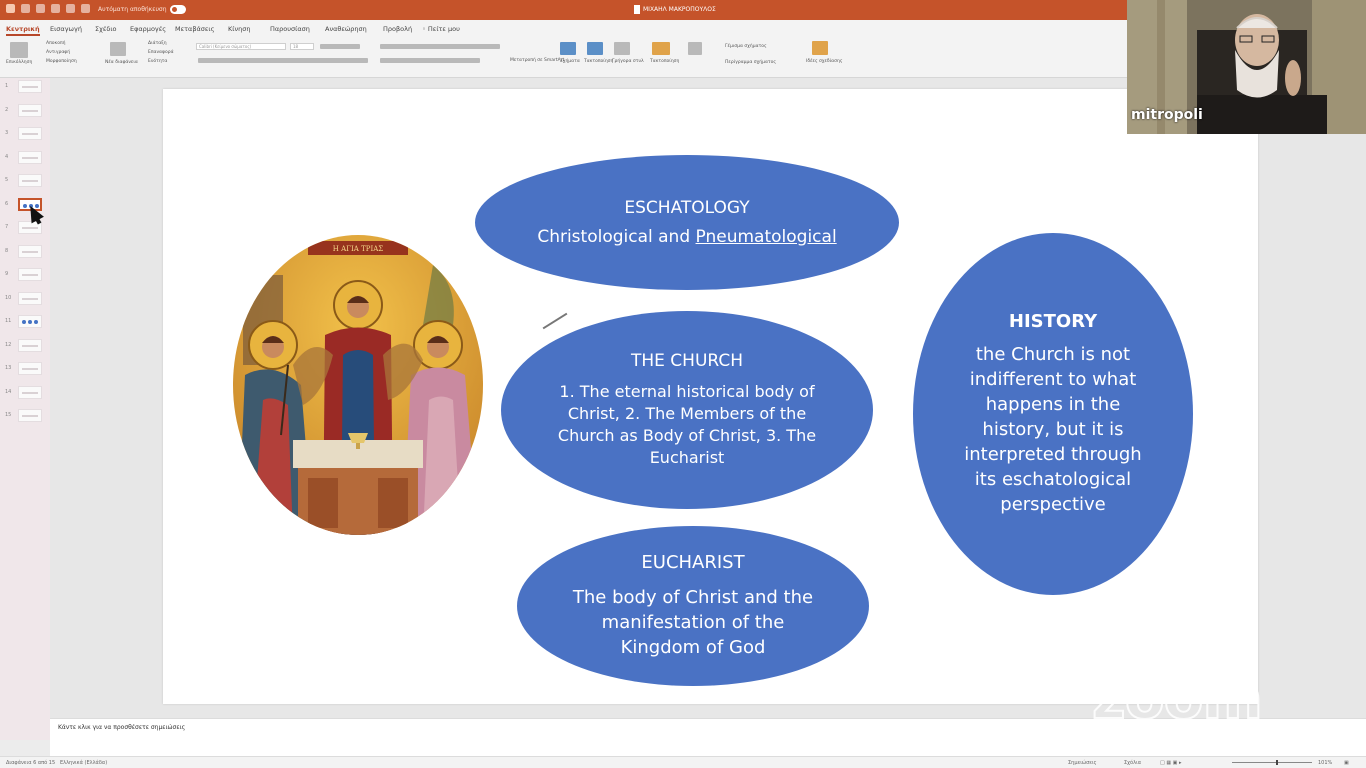 Image resolution: width=1366 pixels, height=768 pixels. What do you see at coordinates (695, 48) in the screenshot?
I see `quick-styles-icon` at bounding box center [695, 48].